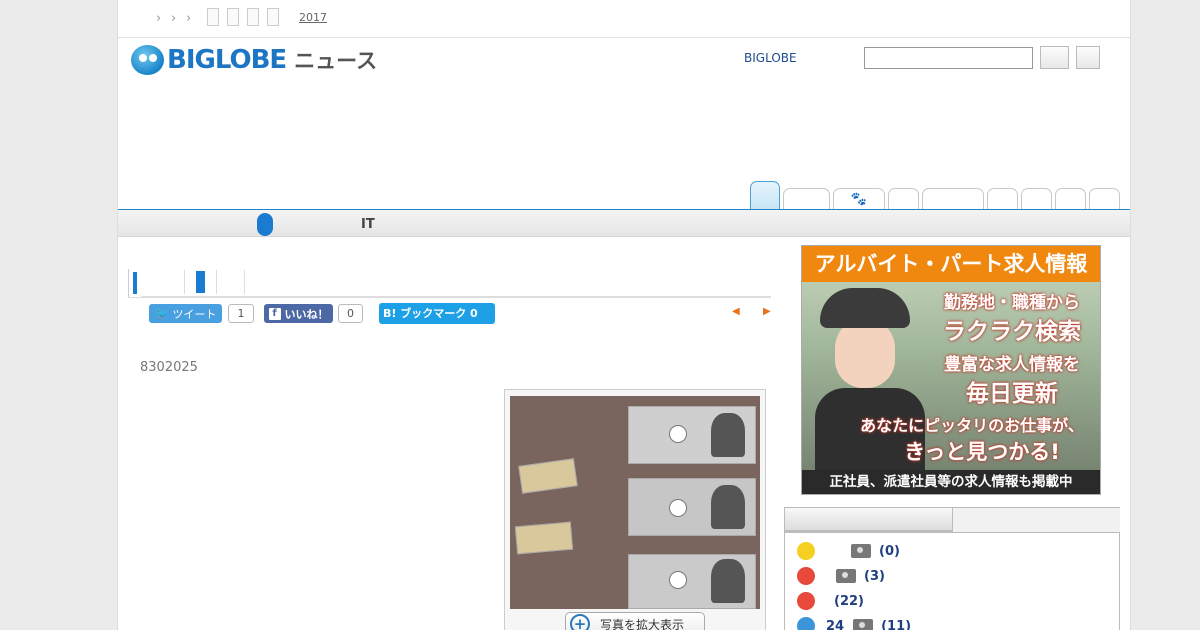  Describe the element at coordinates (806, 551) in the screenshot. I see `neutral-face-icon` at that location.